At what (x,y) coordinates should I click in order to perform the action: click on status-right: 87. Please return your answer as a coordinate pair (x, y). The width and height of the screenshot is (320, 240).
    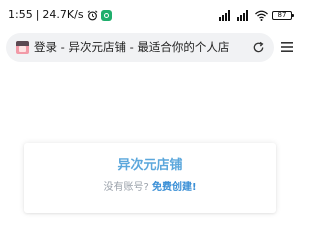
    Looking at the image, I should click on (256, 15).